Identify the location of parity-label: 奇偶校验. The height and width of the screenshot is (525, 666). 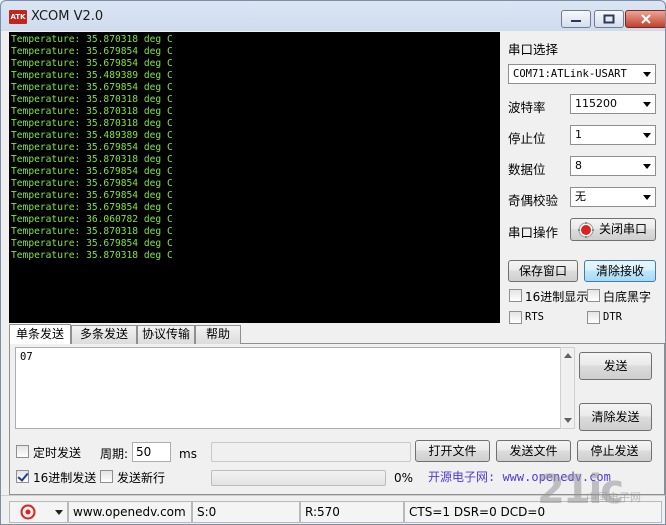
(533, 200).